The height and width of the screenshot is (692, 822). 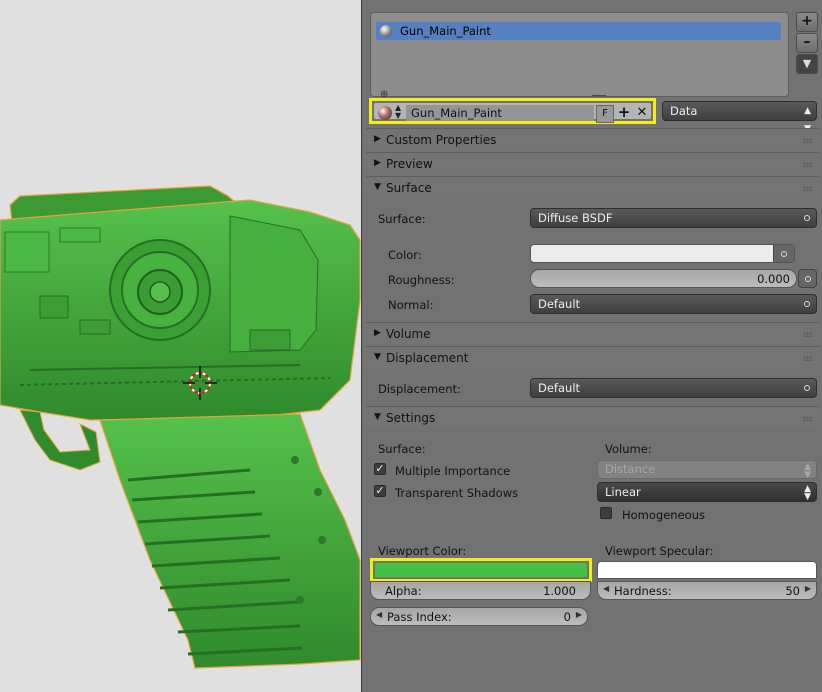 What do you see at coordinates (411, 418) in the screenshot?
I see `section-title: Settings` at bounding box center [411, 418].